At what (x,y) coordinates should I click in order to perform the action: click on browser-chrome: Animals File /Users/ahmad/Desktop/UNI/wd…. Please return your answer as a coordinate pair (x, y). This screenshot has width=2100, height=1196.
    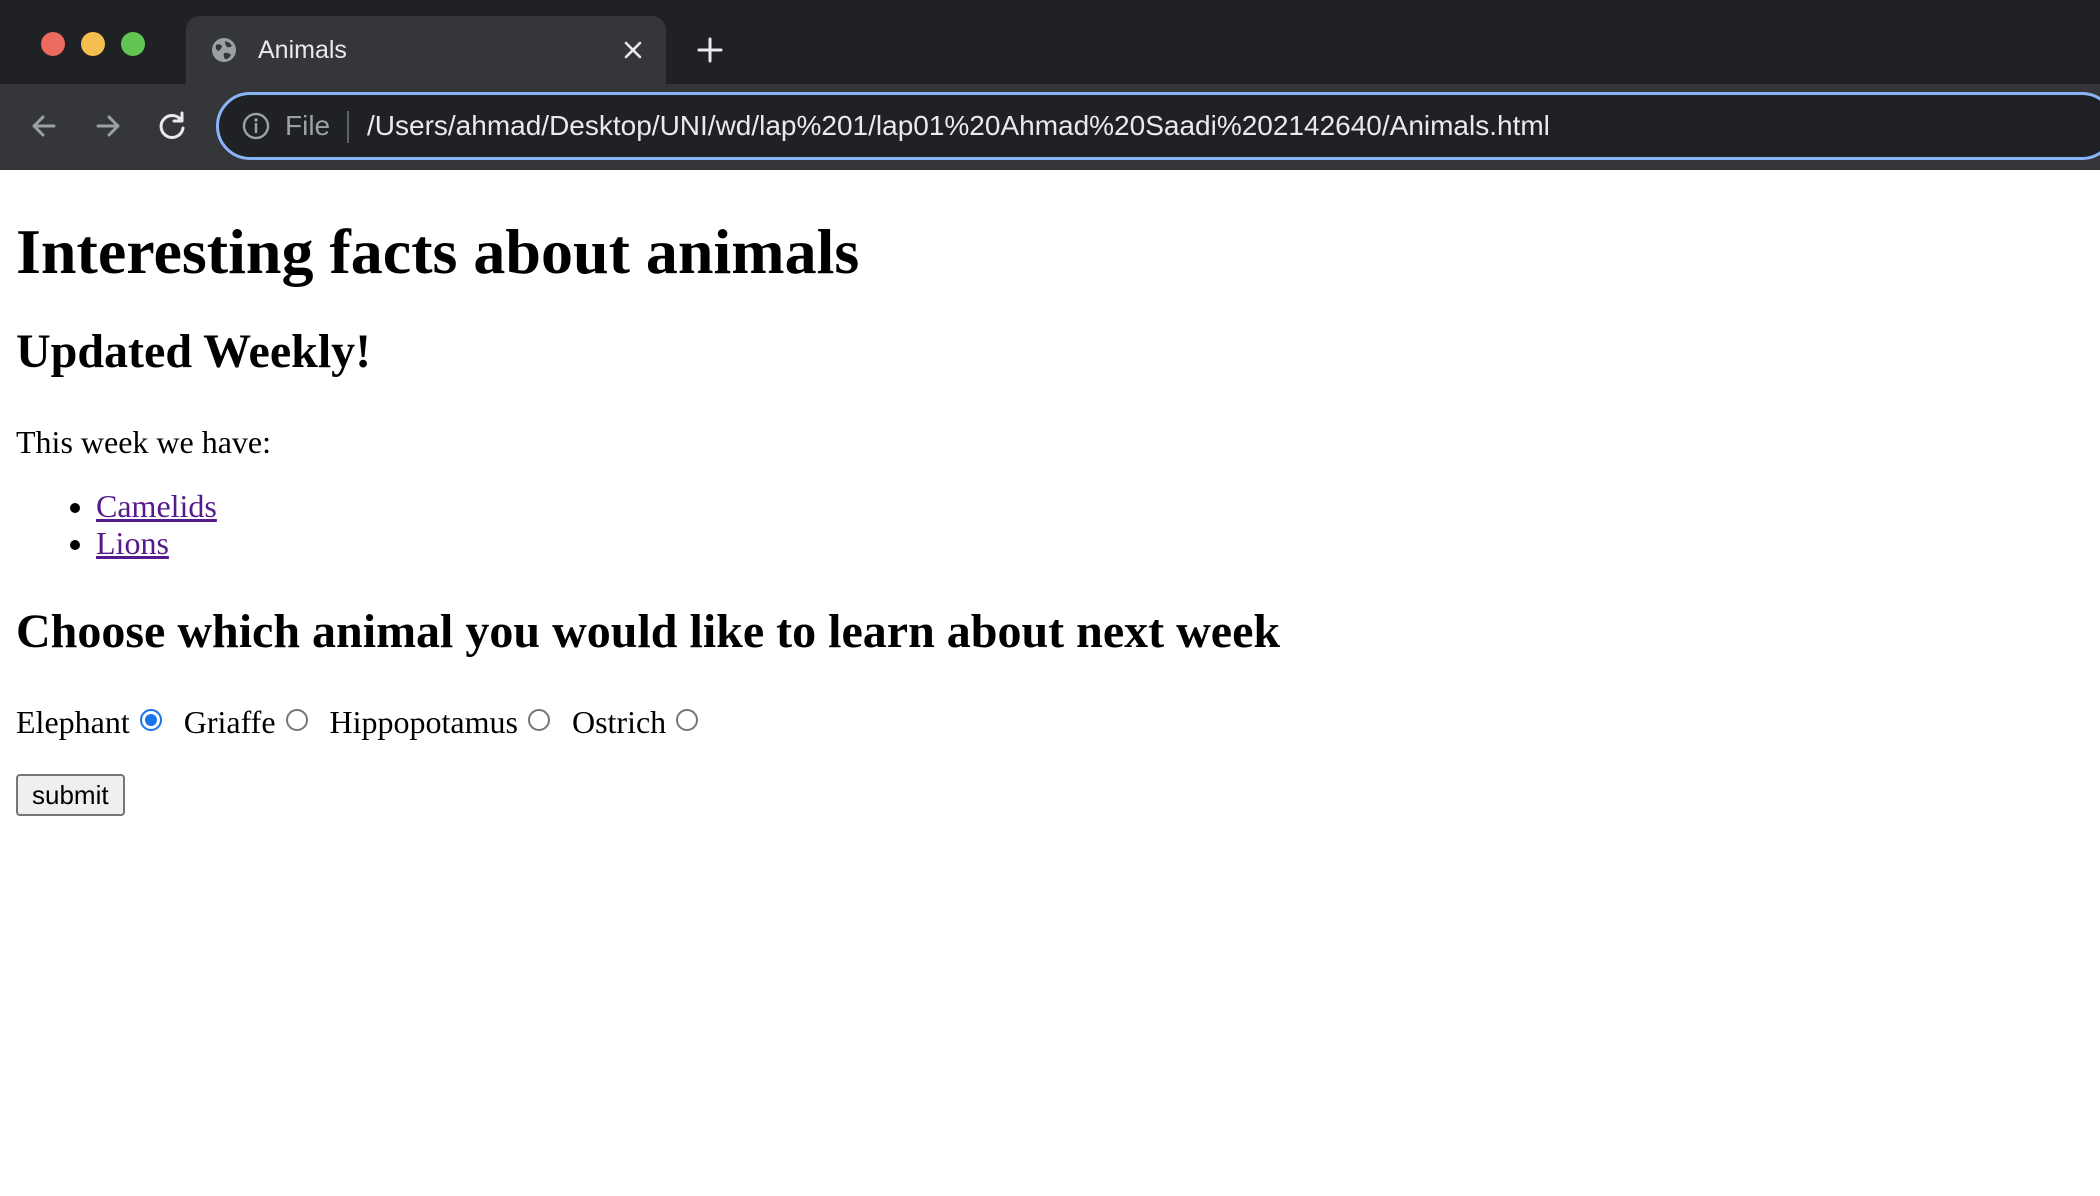
    Looking at the image, I should click on (1050, 85).